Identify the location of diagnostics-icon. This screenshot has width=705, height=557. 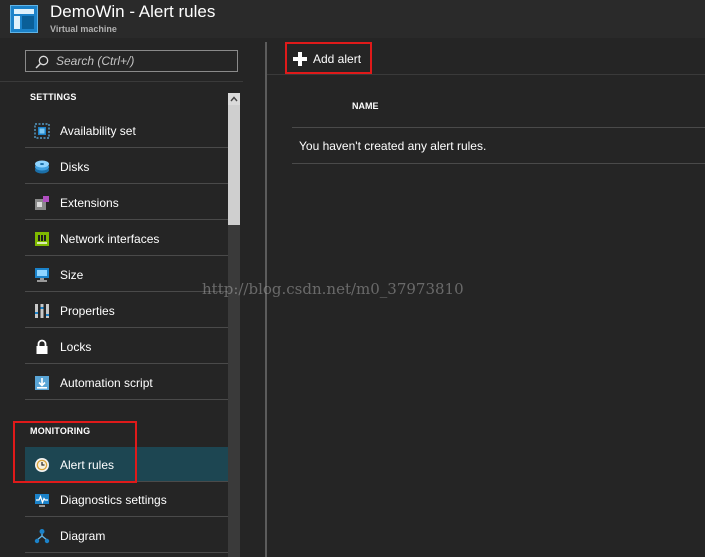
(42, 500).